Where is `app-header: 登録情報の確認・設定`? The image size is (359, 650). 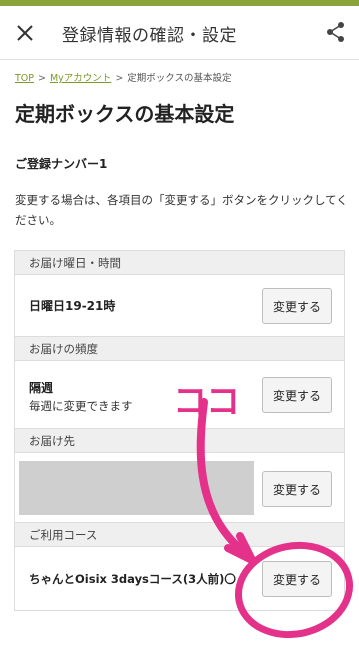 app-header: 登録情報の確認・設定 is located at coordinates (179, 33).